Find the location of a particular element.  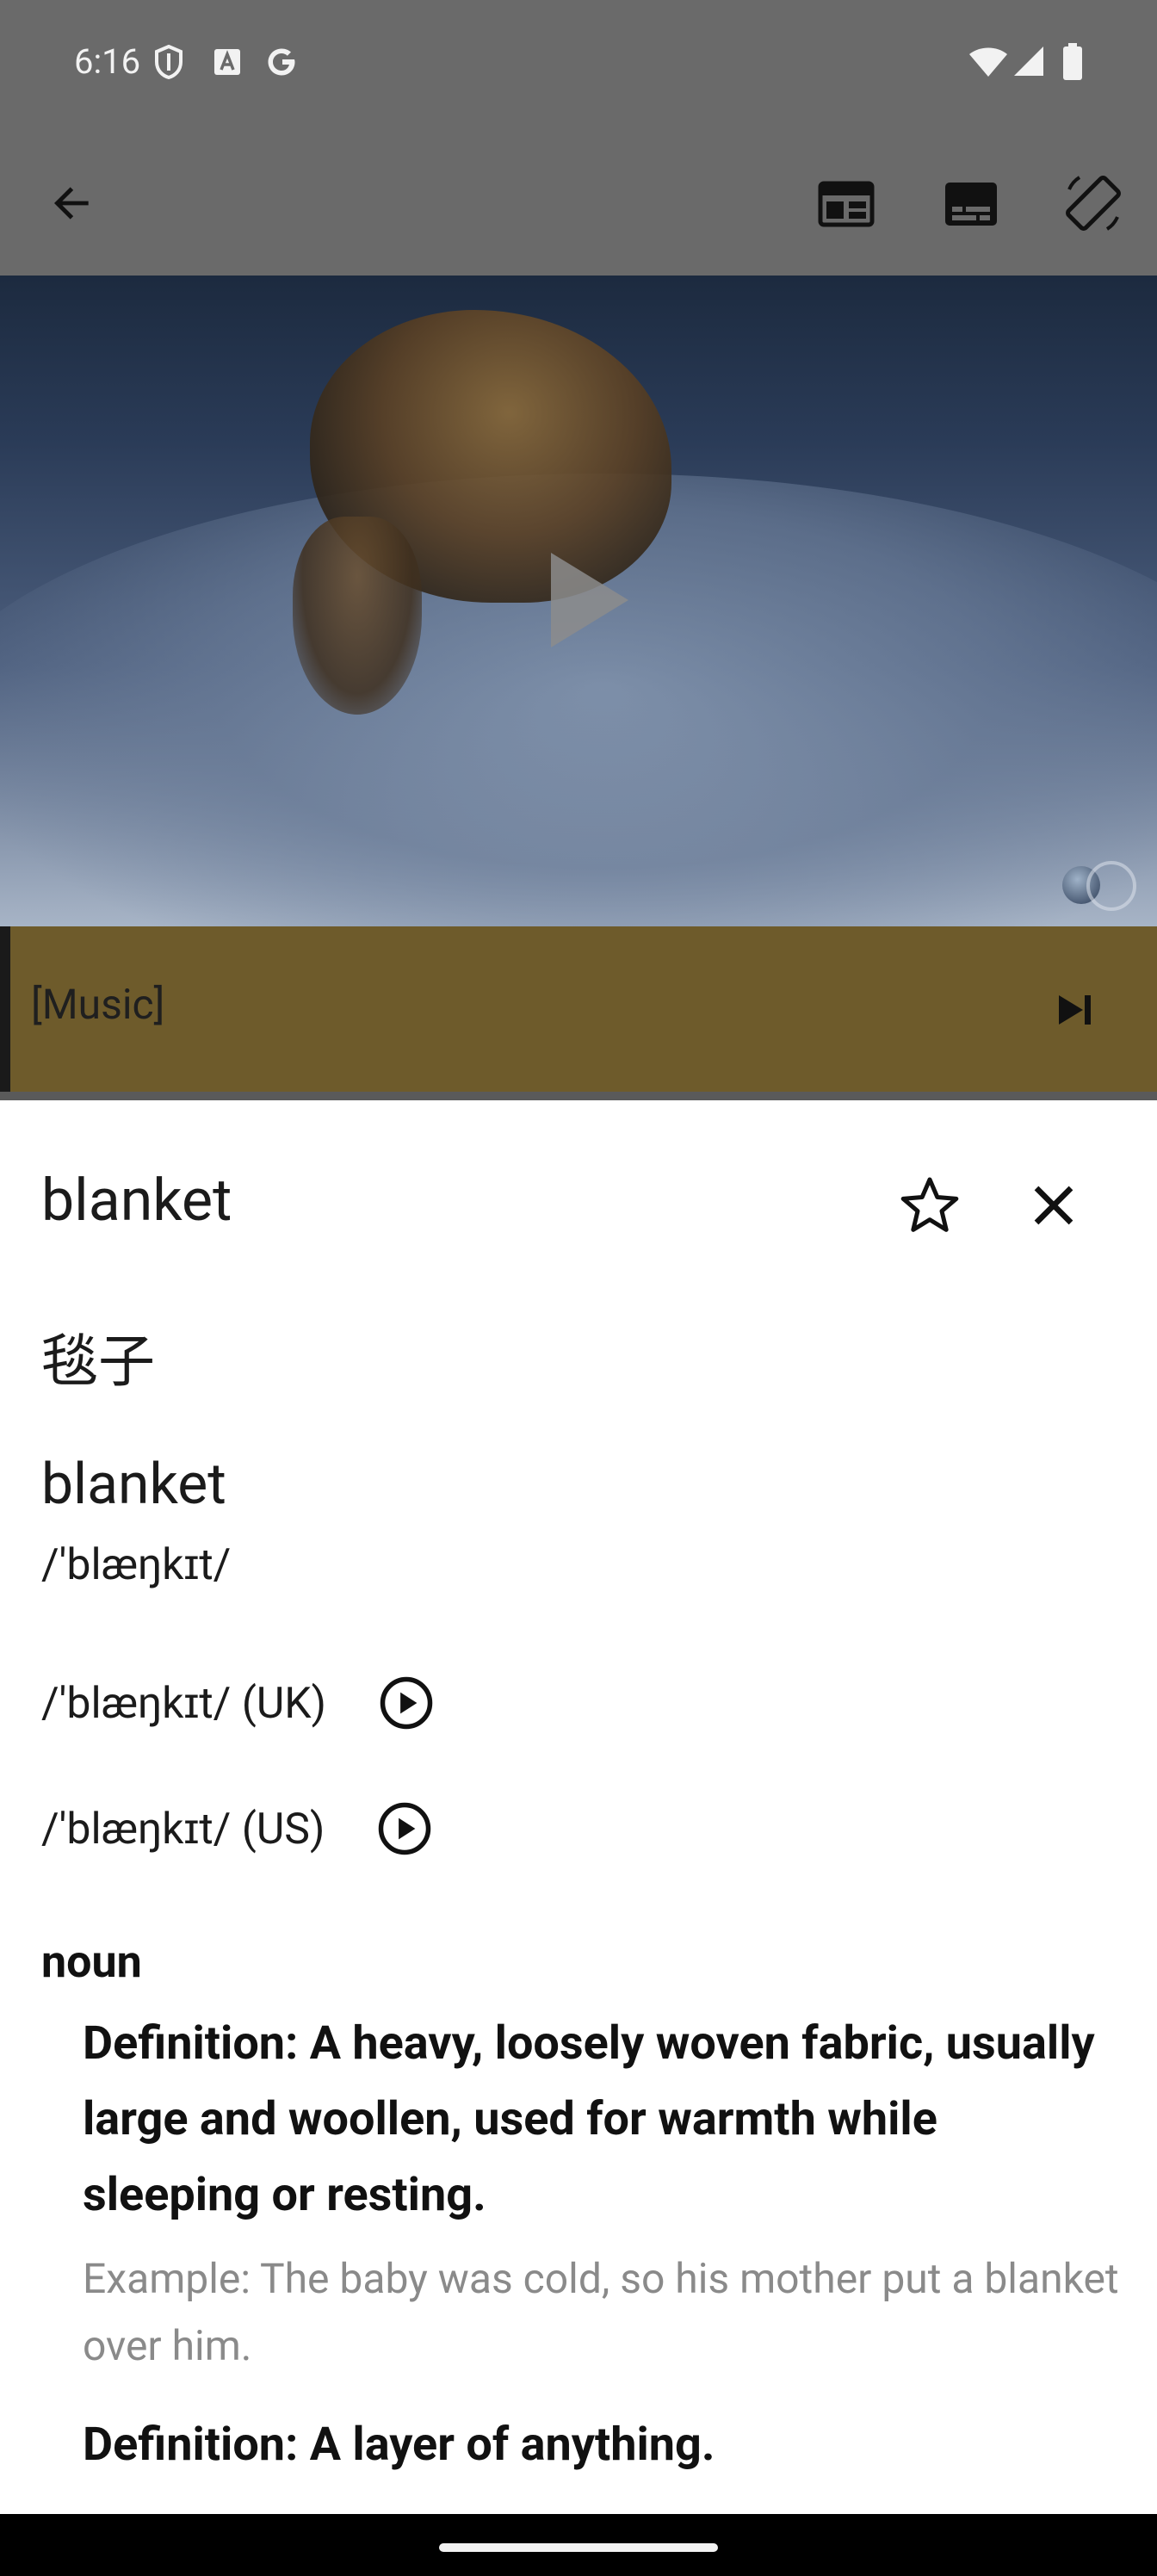

part-of-speech: noun is located at coordinates (92, 1962).